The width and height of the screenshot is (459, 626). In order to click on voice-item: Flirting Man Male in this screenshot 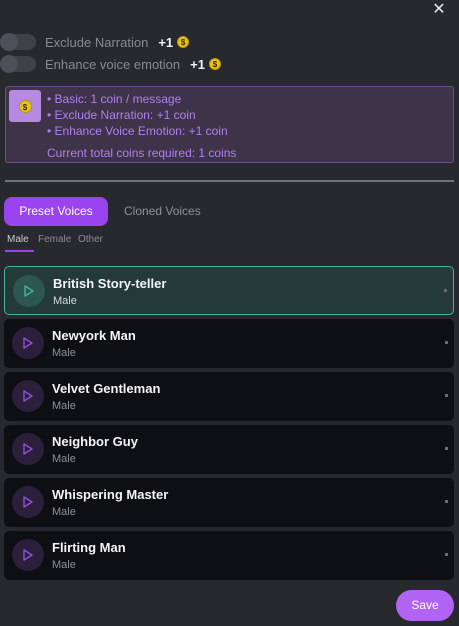, I will do `click(229, 555)`.